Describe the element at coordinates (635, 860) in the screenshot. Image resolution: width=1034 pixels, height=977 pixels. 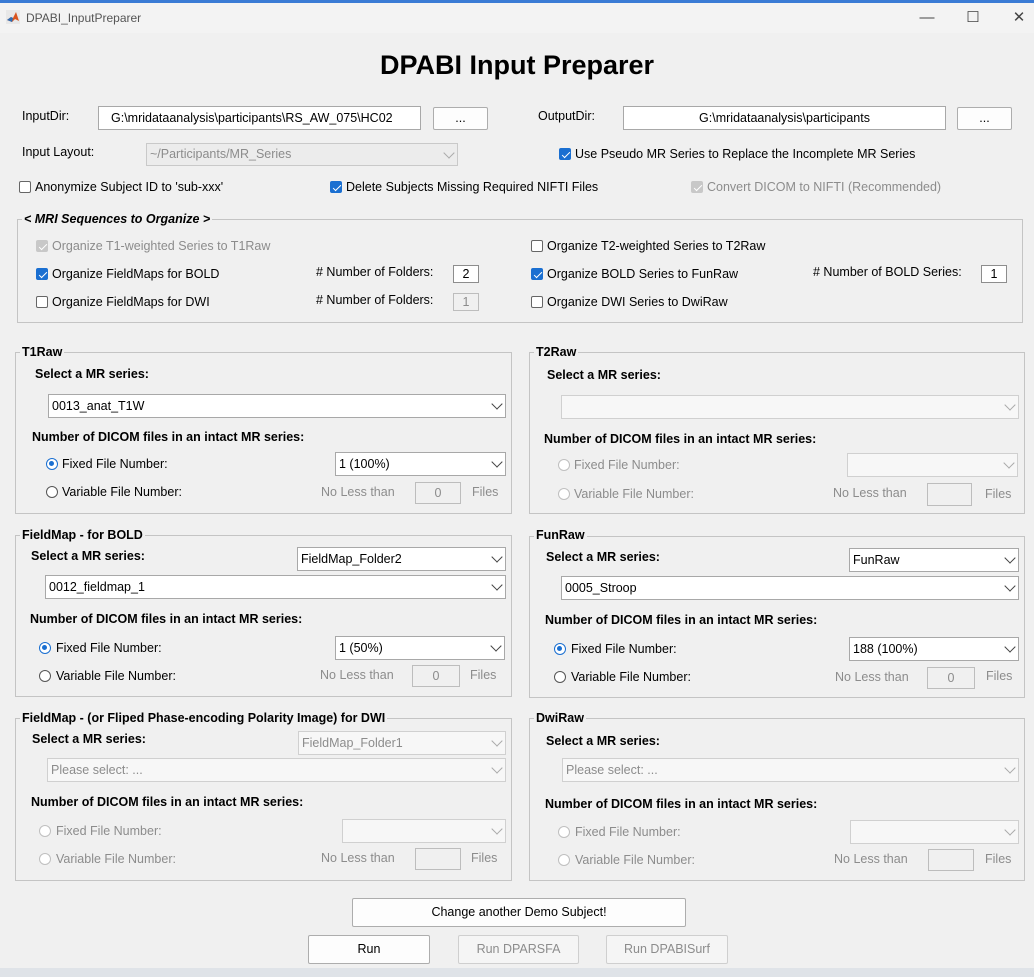
I see `dwiraw-variable-label: Variable File Number:` at that location.